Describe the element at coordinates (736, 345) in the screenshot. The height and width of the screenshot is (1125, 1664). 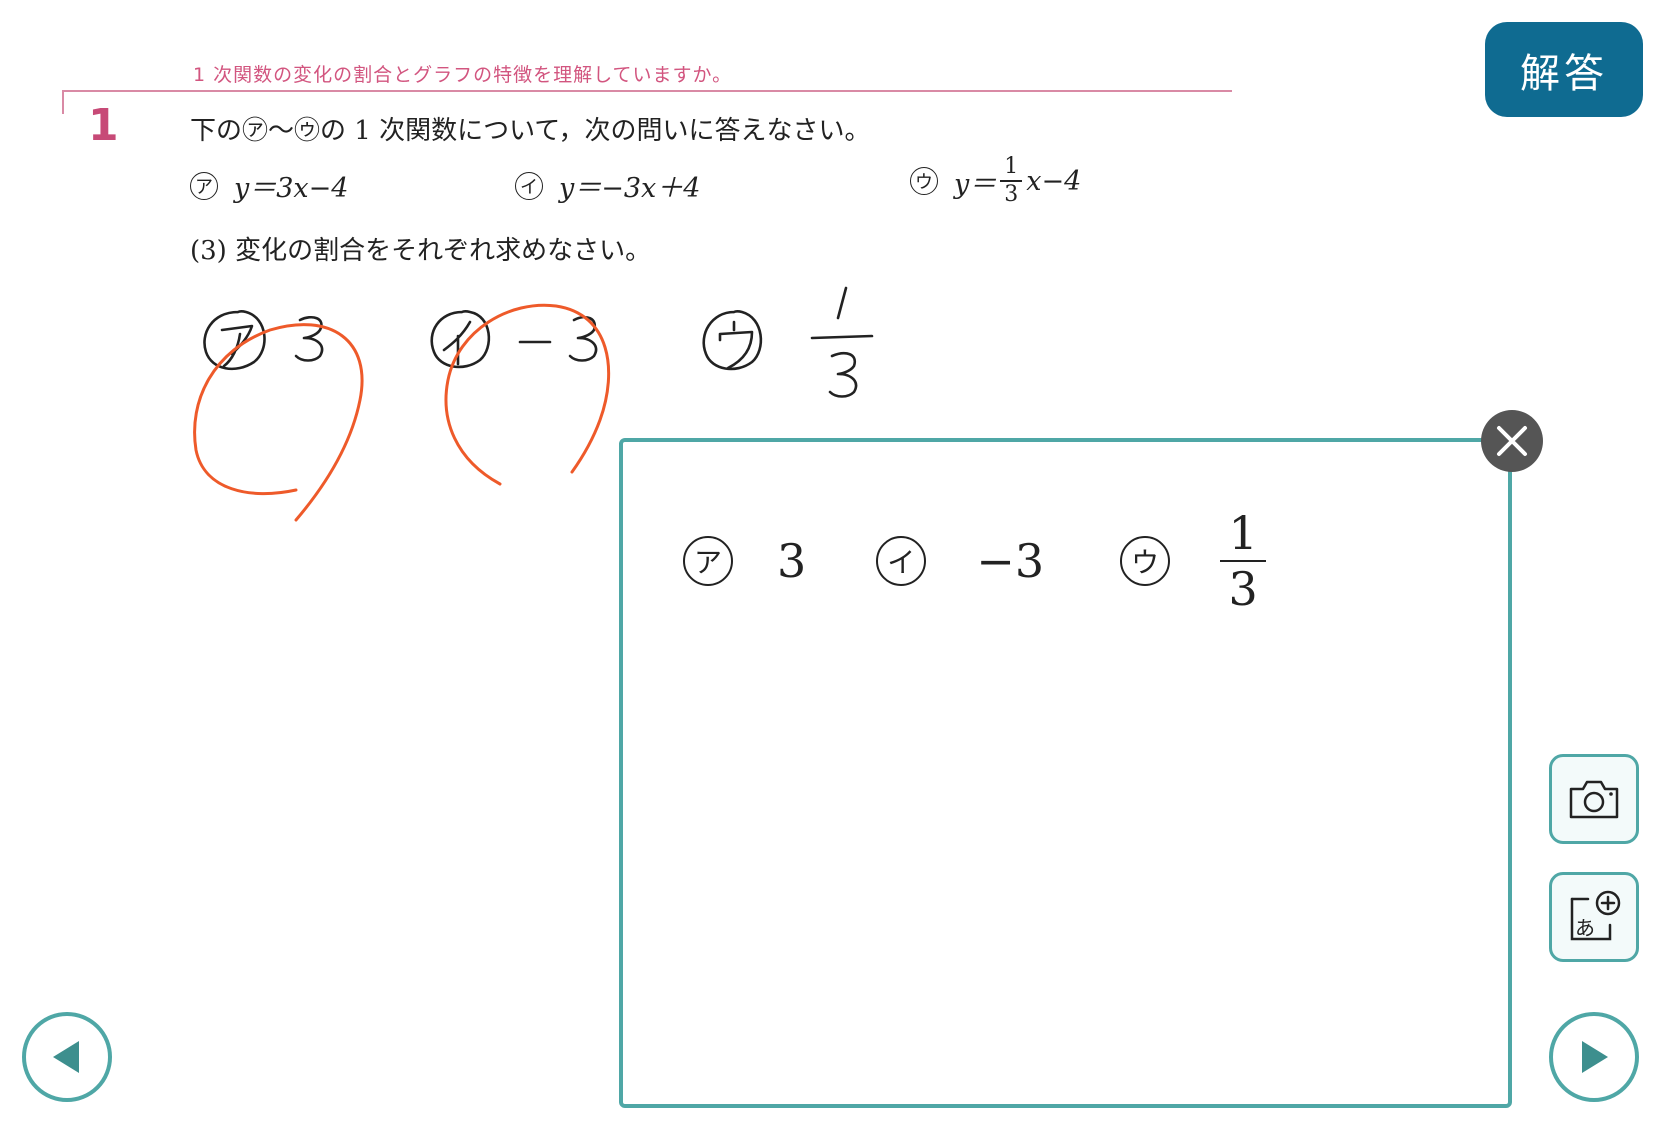
I see `hw-mark-u-glyph` at that location.